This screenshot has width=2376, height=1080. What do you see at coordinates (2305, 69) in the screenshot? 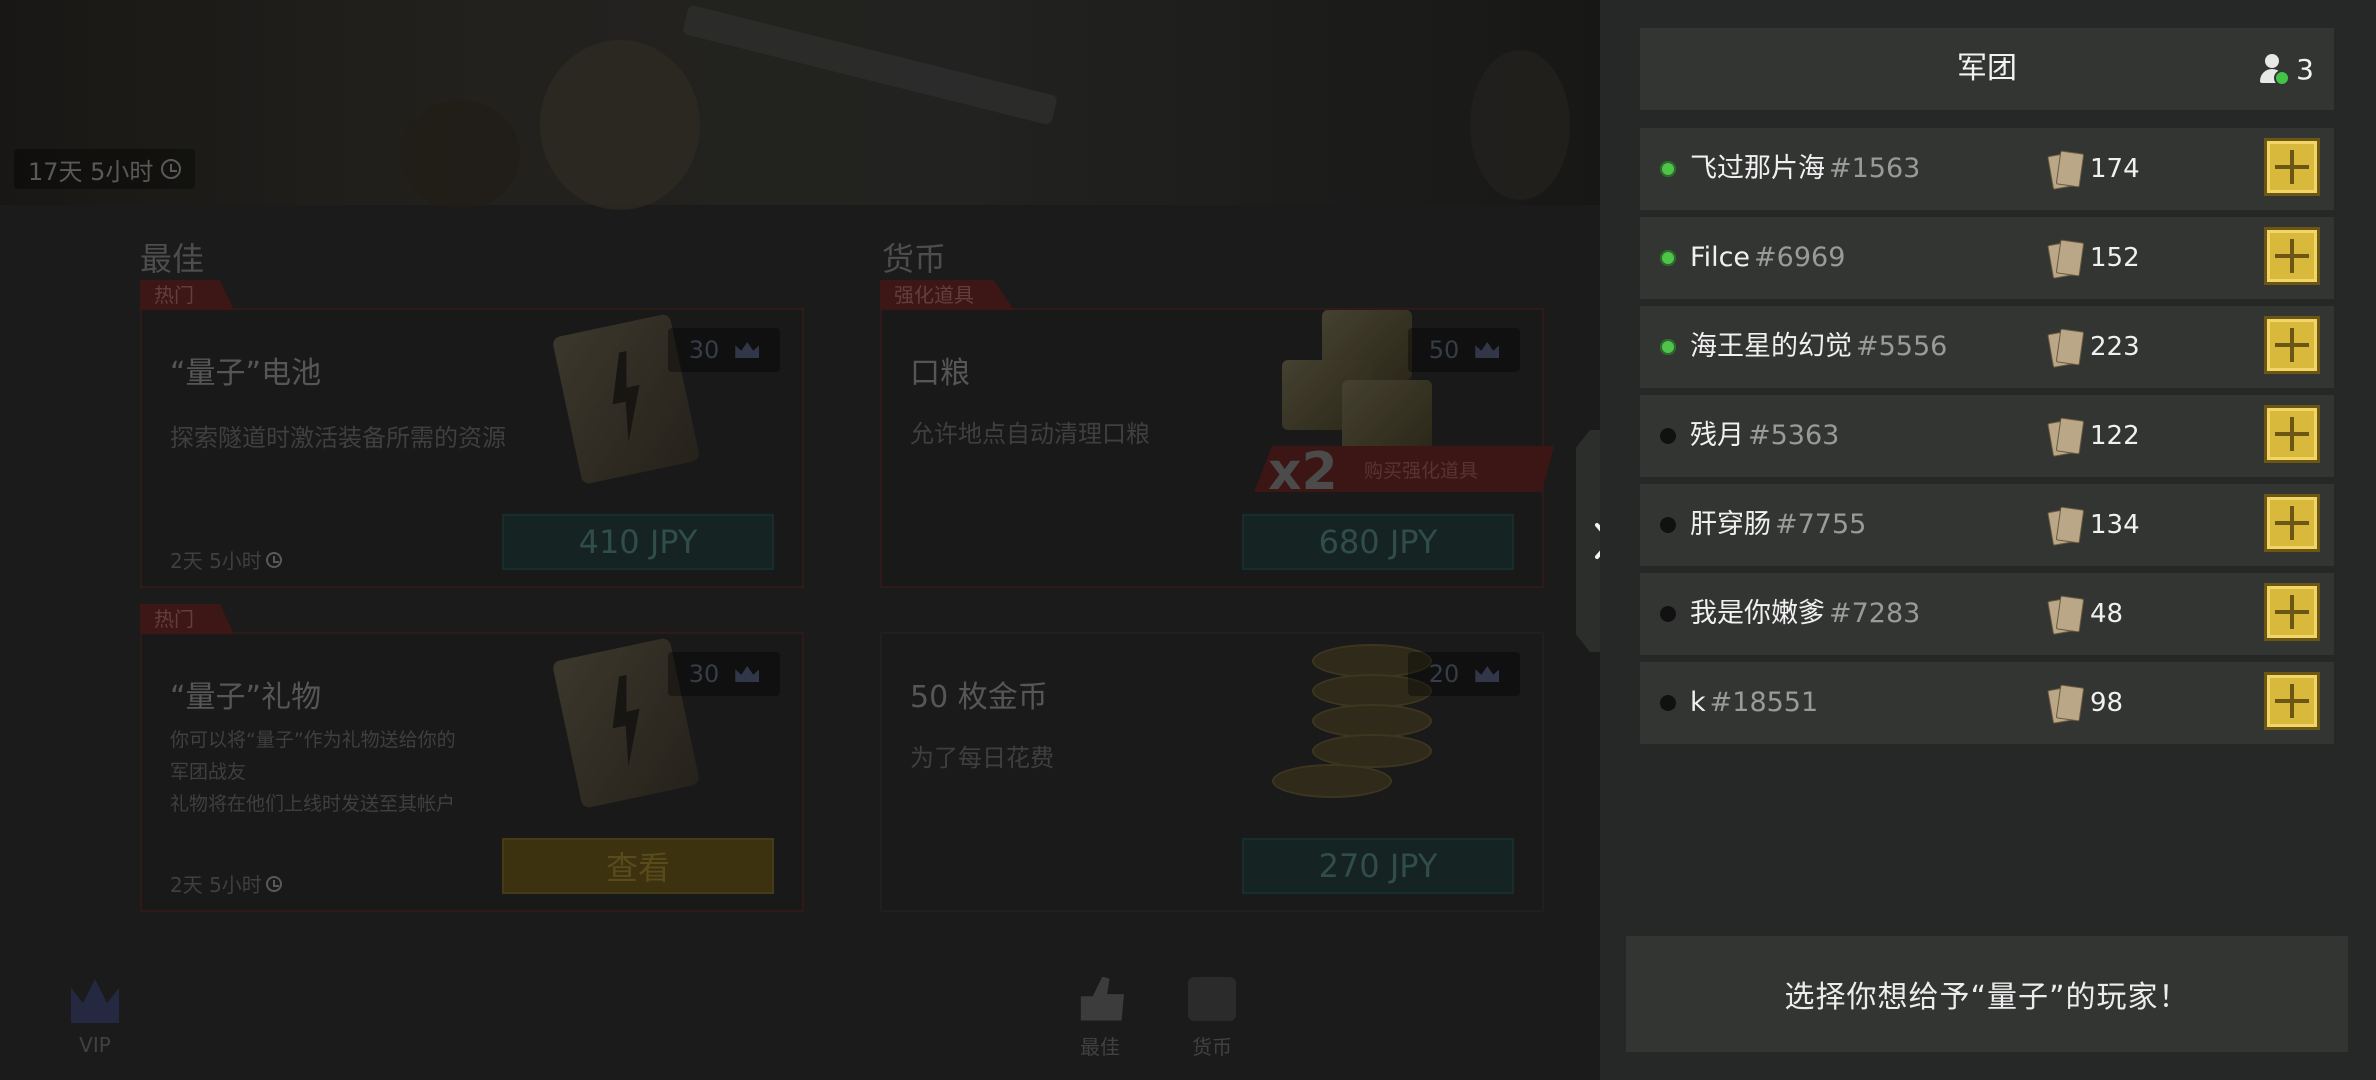
I see `online-member-count-value: 3` at bounding box center [2305, 69].